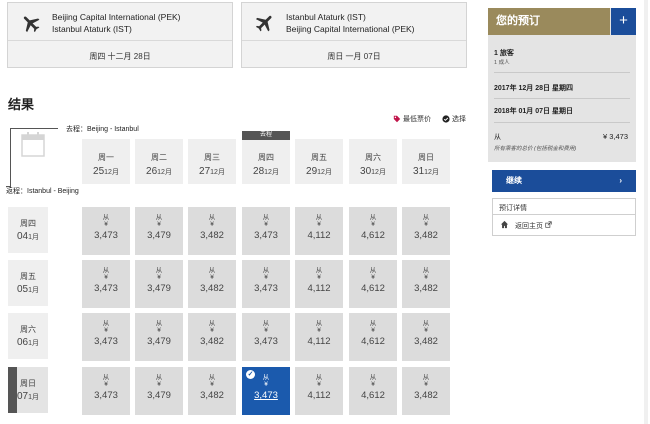 The width and height of the screenshot is (650, 424). What do you see at coordinates (266, 391) in the screenshot?
I see `fare-cell: ✓ 从 ¥3,473` at bounding box center [266, 391].